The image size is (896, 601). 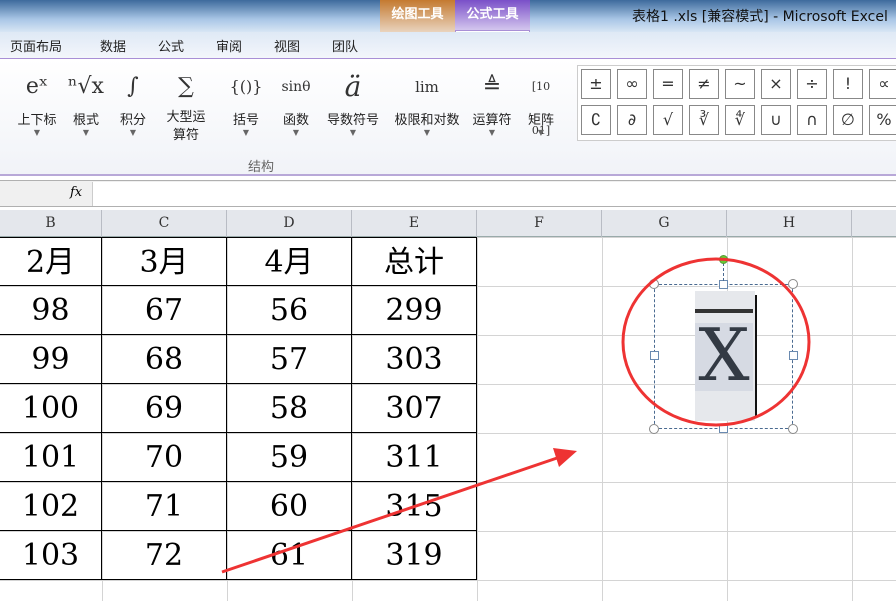 What do you see at coordinates (565, 457) in the screenshot?
I see `arrow-head-icon` at bounding box center [565, 457].